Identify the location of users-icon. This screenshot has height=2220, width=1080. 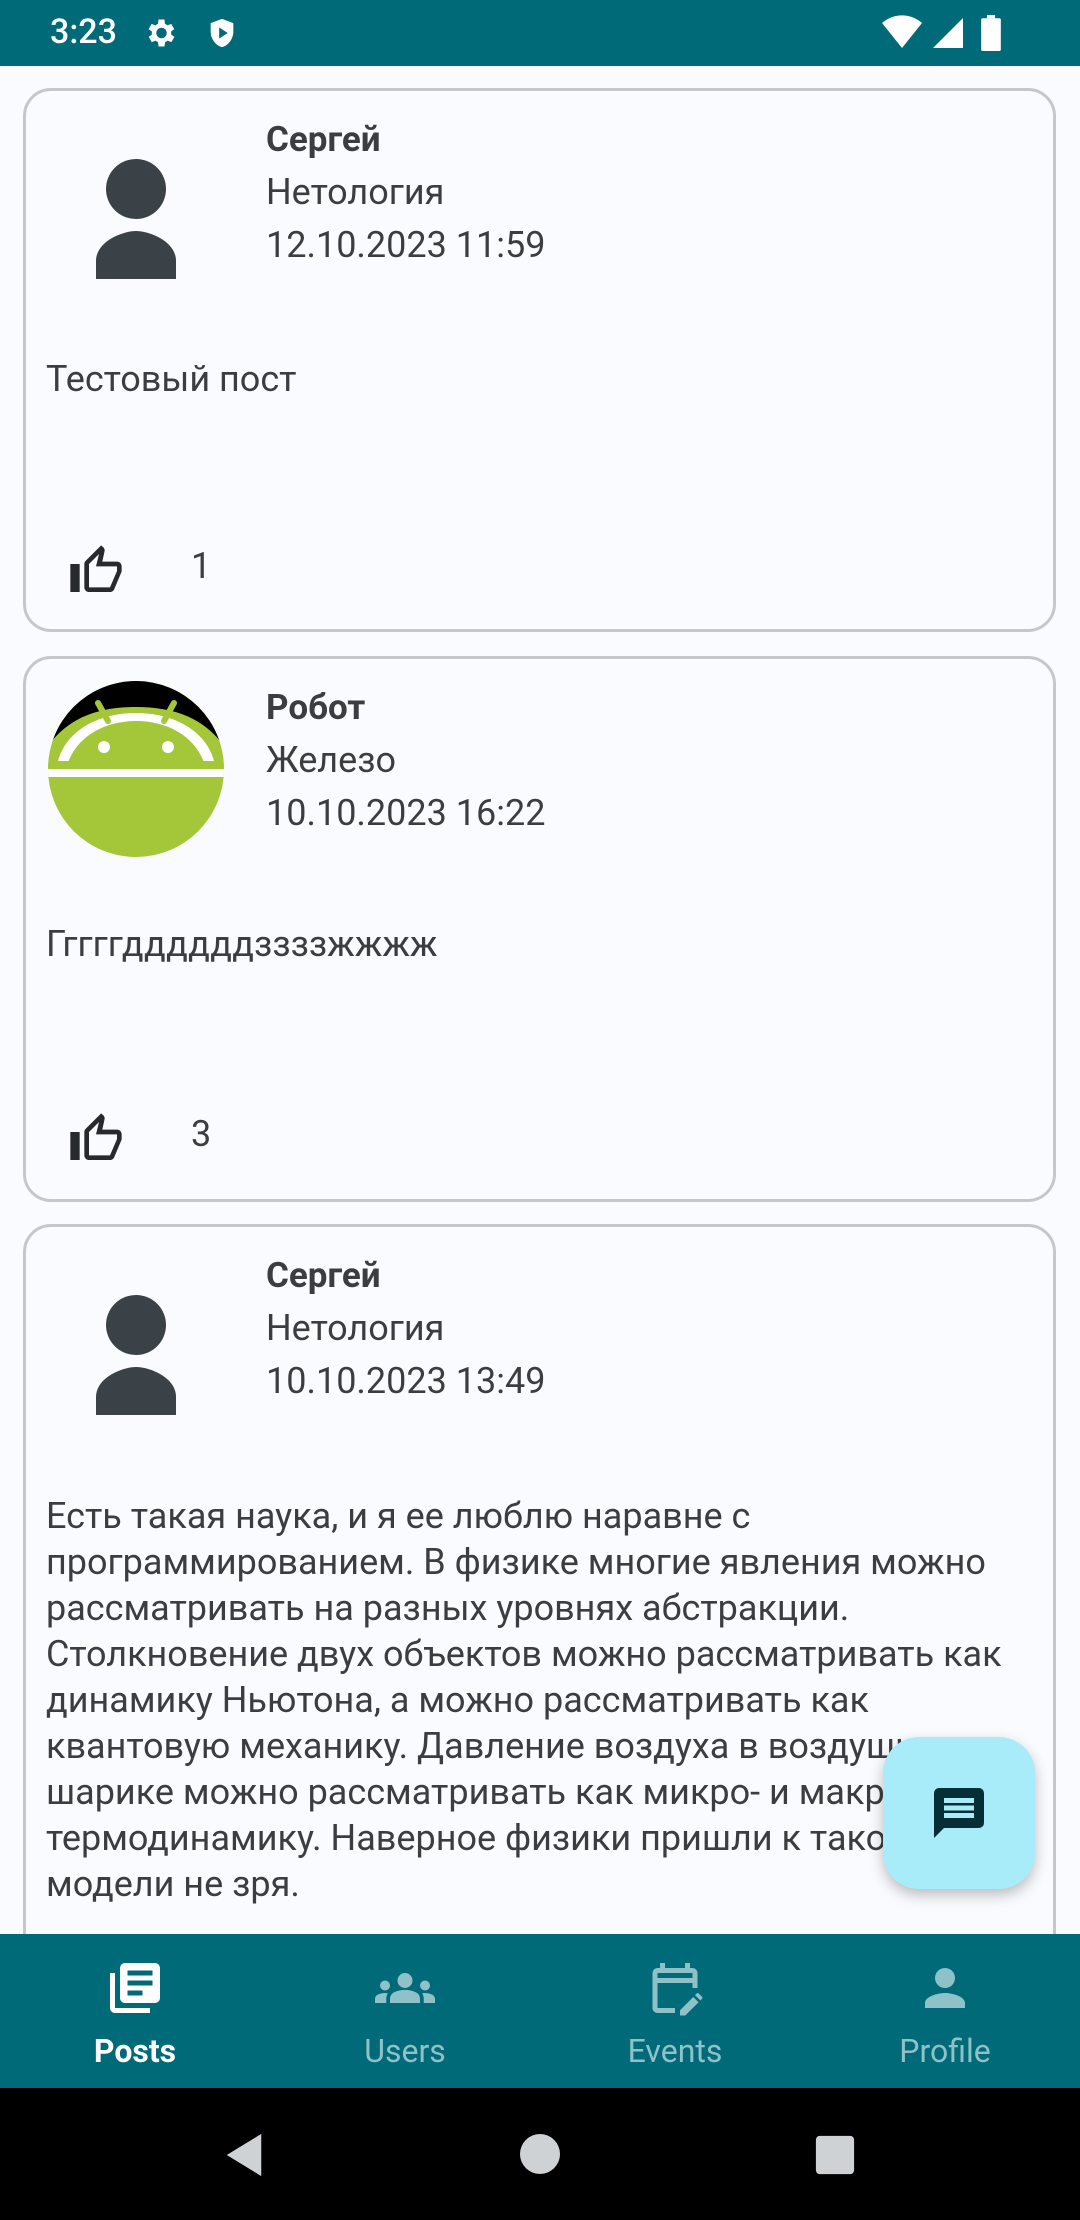
(405, 1988).